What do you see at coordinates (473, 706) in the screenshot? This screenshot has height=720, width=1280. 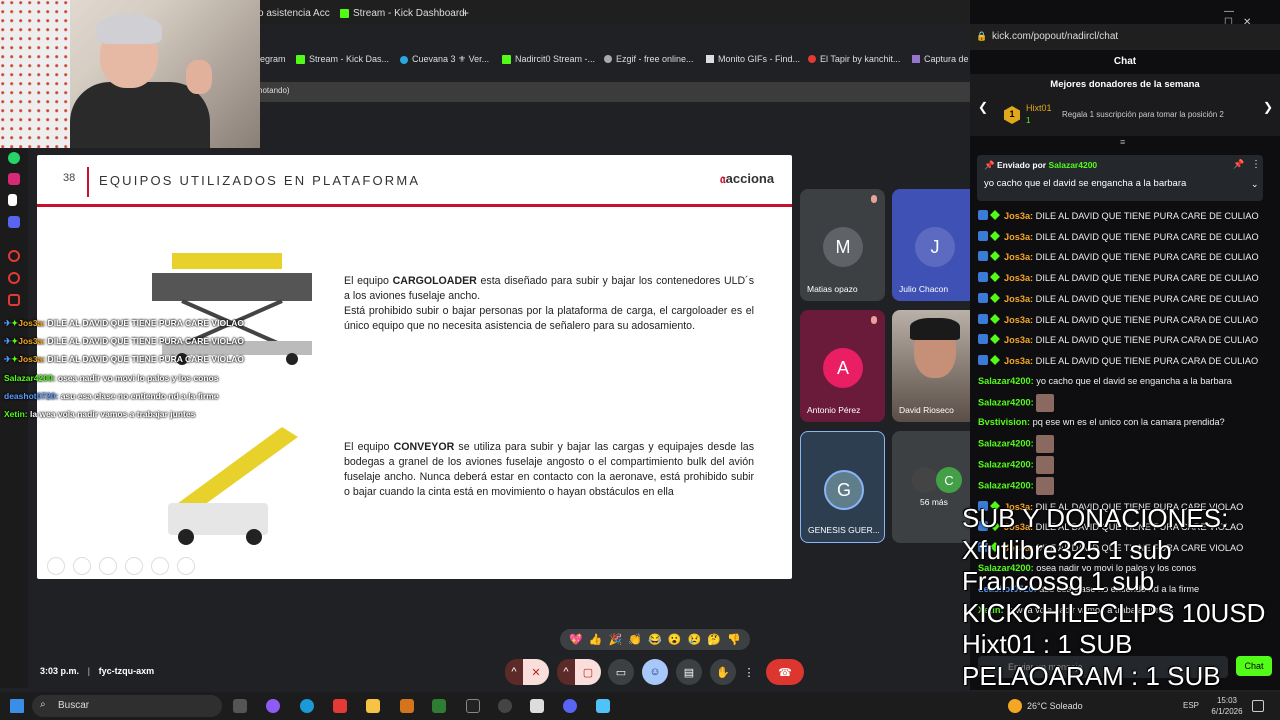 I see `epic-games-icon` at bounding box center [473, 706].